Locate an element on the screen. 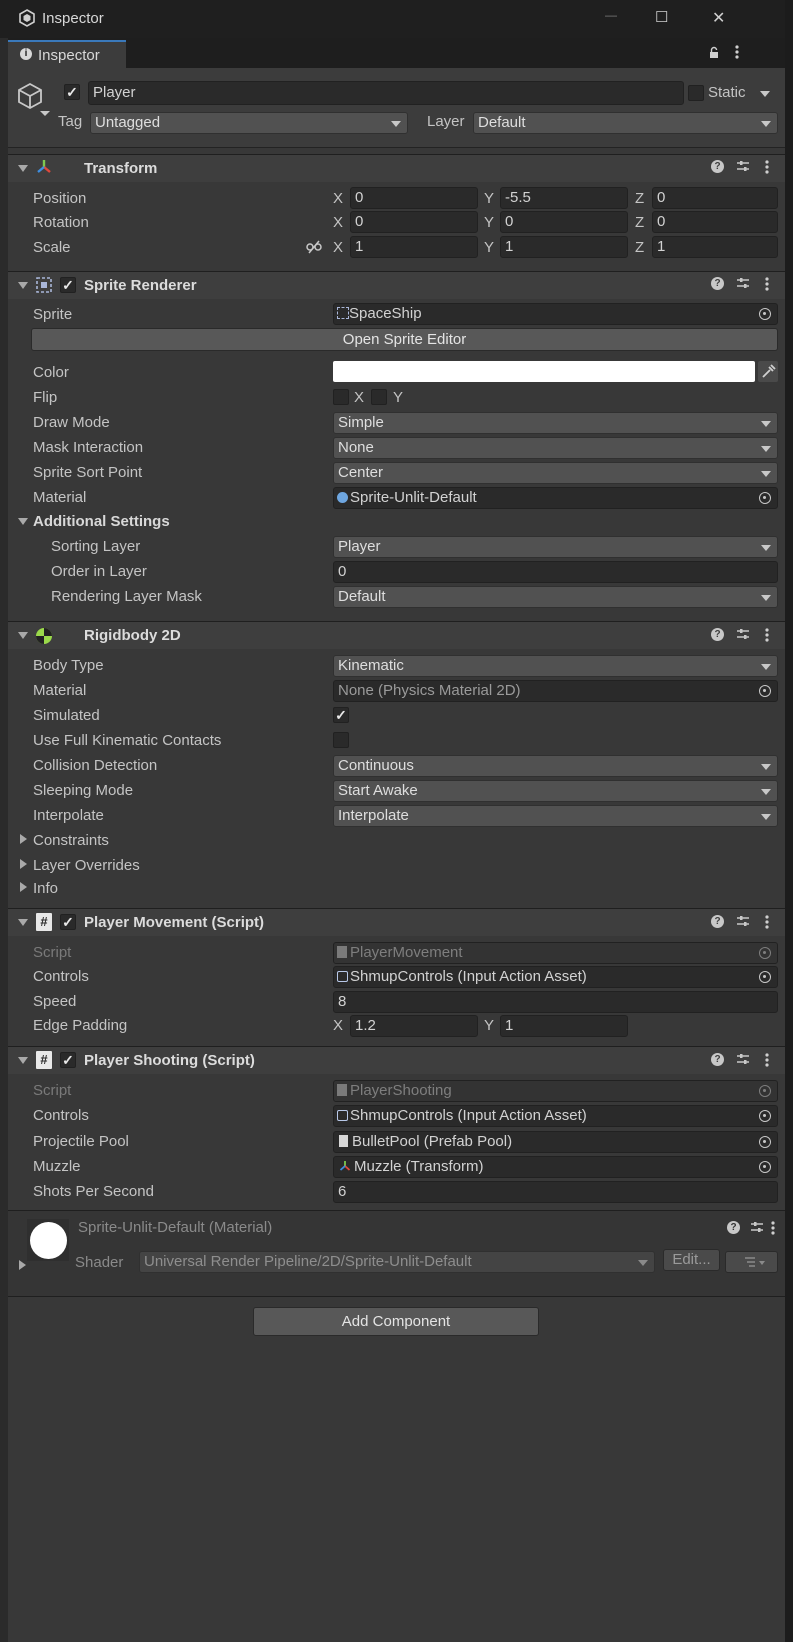 The width and height of the screenshot is (793, 1642). sprite-renderer-foldout is located at coordinates (23, 285).